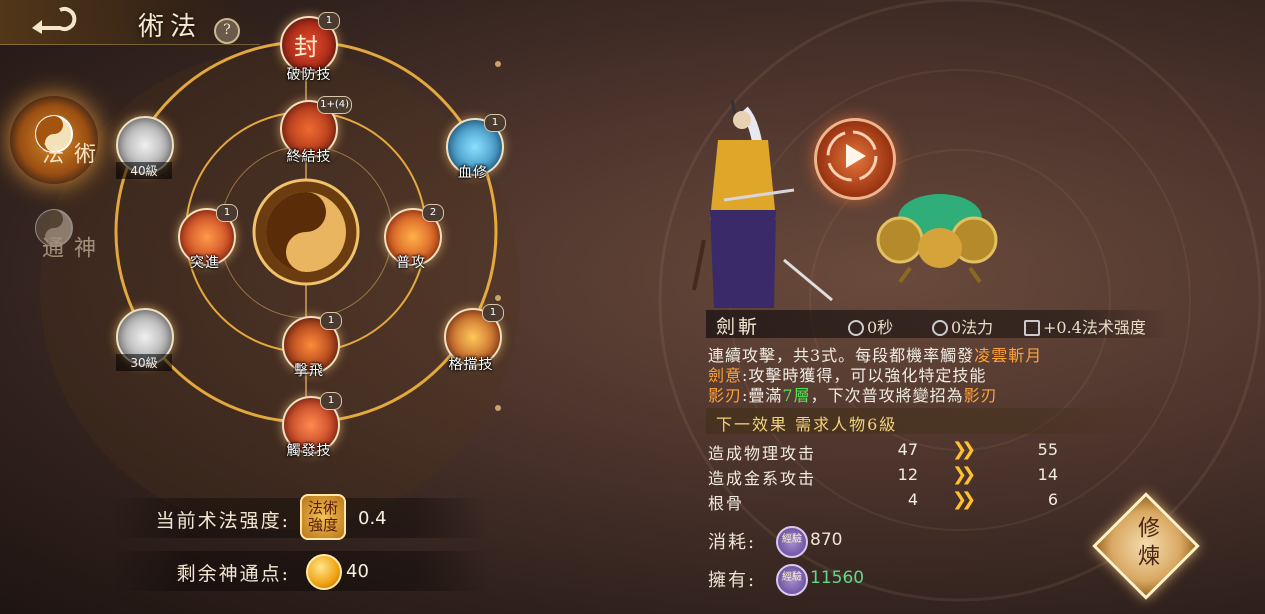 This screenshot has width=1265, height=614. What do you see at coordinates (144, 170) in the screenshot?
I see `locked-level-label: 40級` at bounding box center [144, 170].